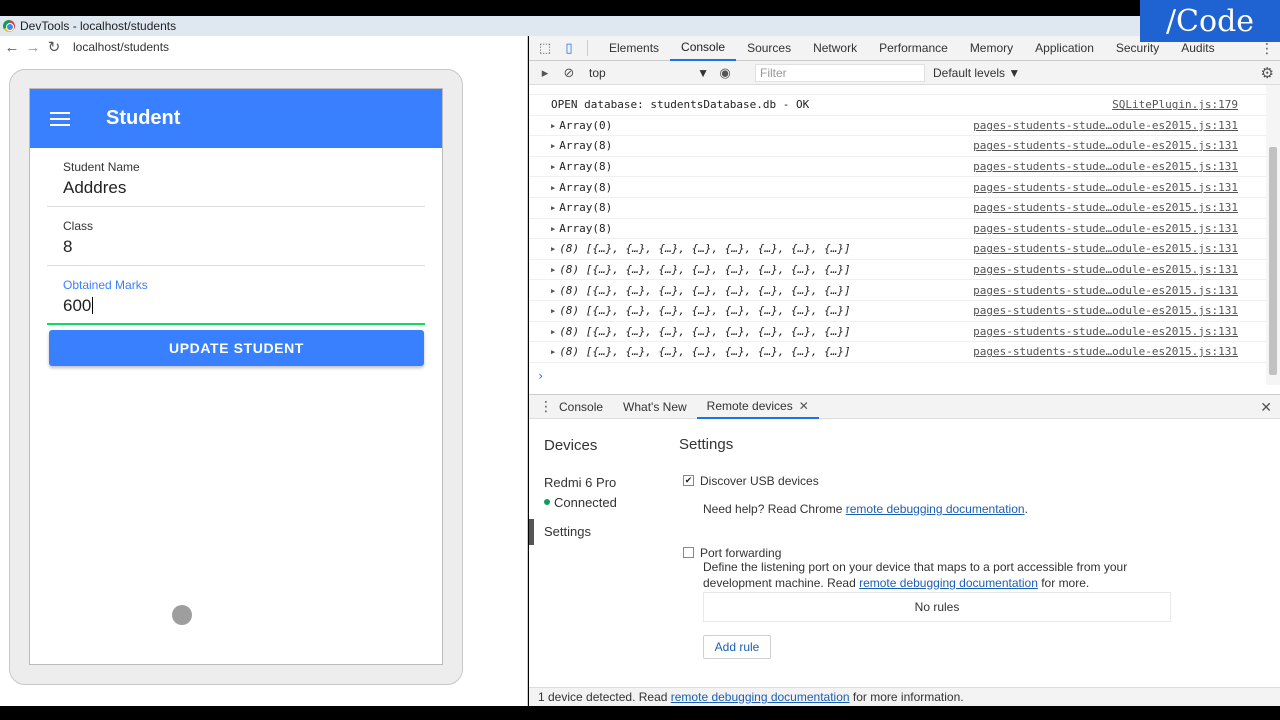 This screenshot has height=720, width=1280. Describe the element at coordinates (991, 48) in the screenshot. I see `tab-memory: Memory` at that location.